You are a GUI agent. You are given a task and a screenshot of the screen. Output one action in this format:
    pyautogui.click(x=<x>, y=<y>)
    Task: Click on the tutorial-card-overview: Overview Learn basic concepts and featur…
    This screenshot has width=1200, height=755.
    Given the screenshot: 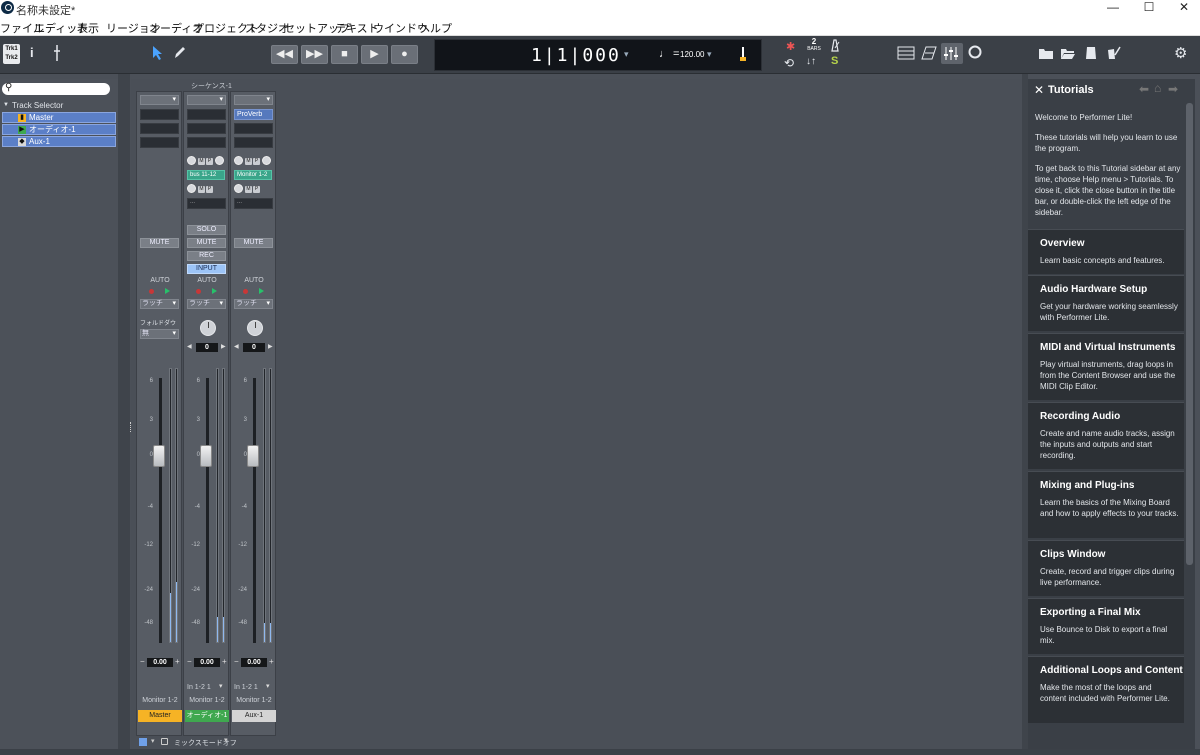 What is the action you would take?
    pyautogui.click(x=1106, y=251)
    